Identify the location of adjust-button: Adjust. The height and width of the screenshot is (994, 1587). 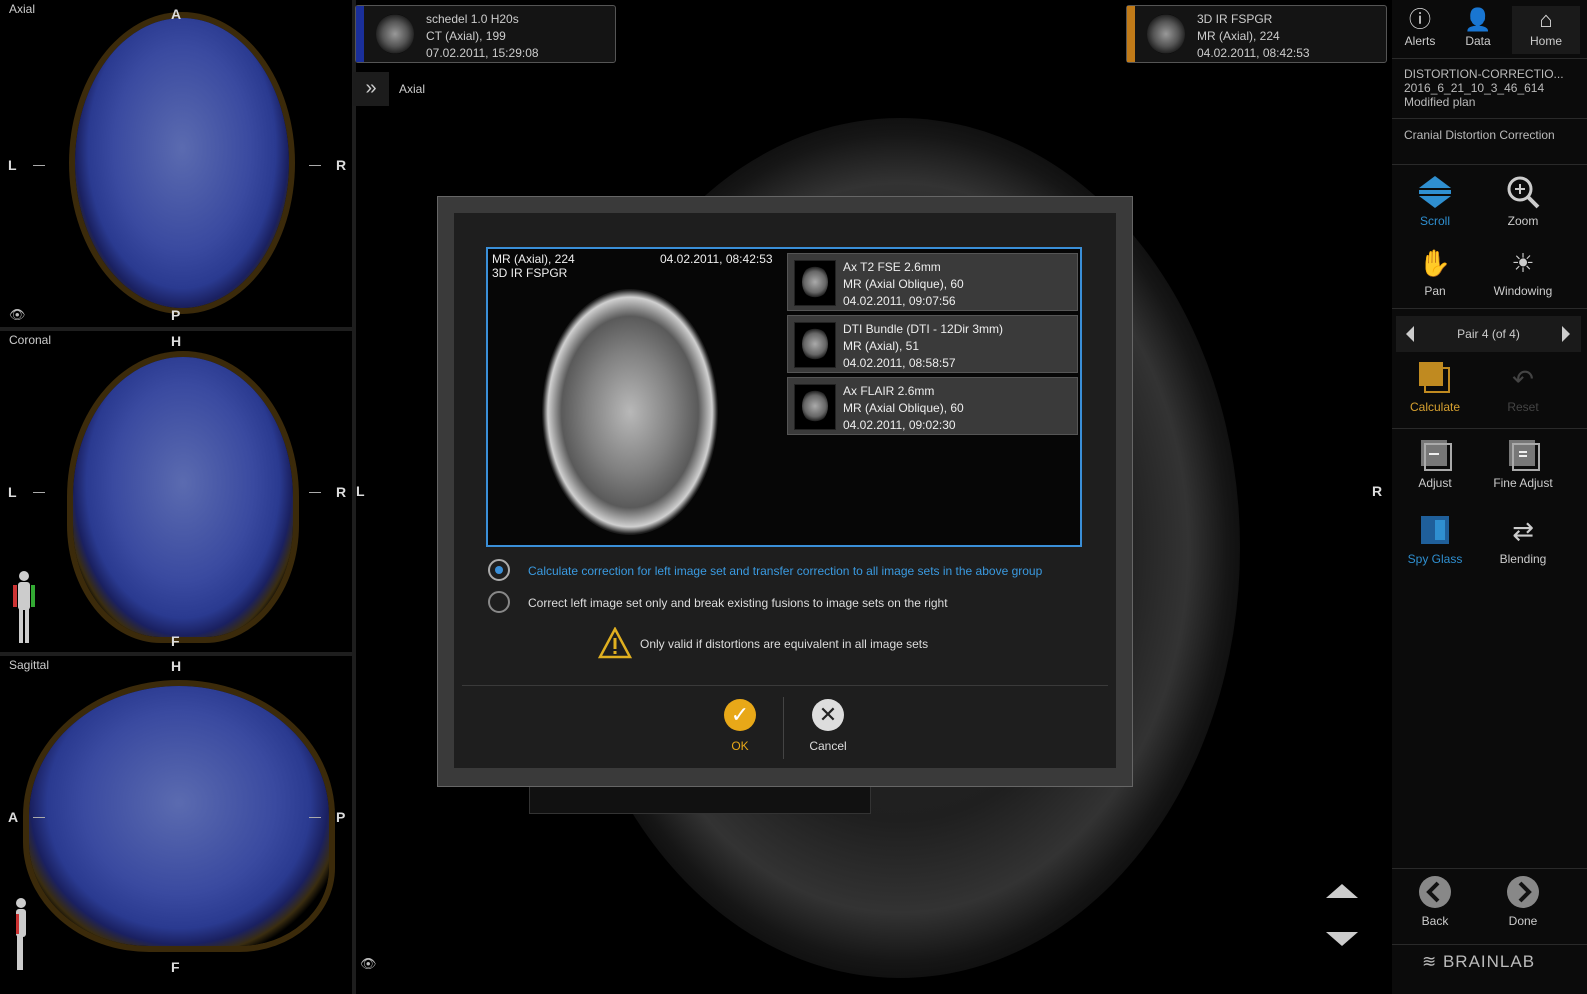
(1435, 463).